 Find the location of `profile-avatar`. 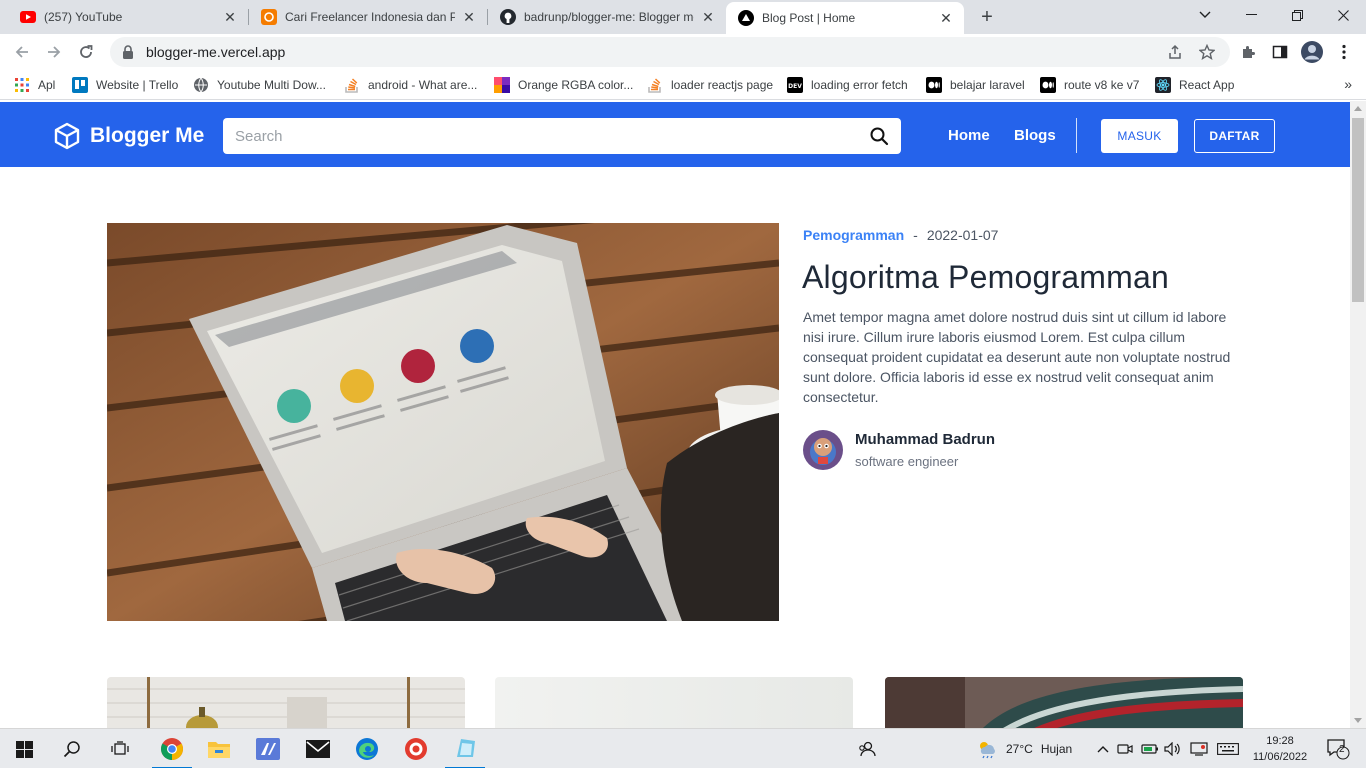

profile-avatar is located at coordinates (1312, 52).